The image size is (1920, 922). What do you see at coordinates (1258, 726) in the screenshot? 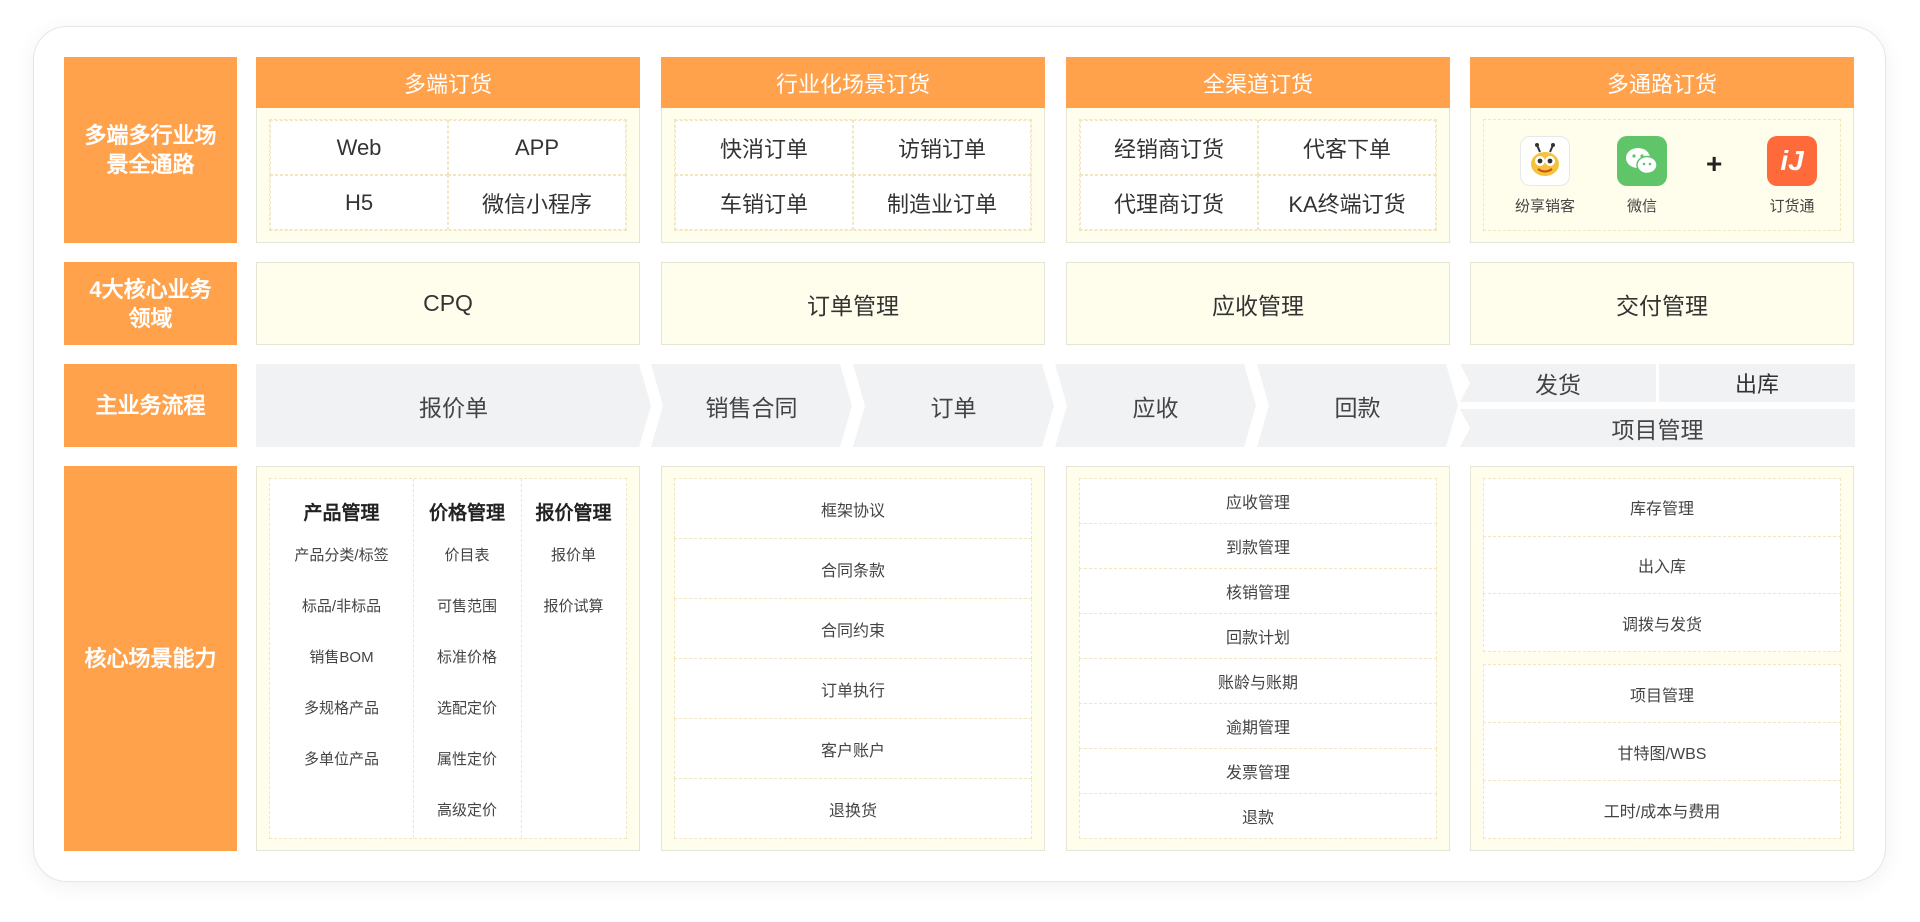
I see `capability-item: 逾期管理` at bounding box center [1258, 726].